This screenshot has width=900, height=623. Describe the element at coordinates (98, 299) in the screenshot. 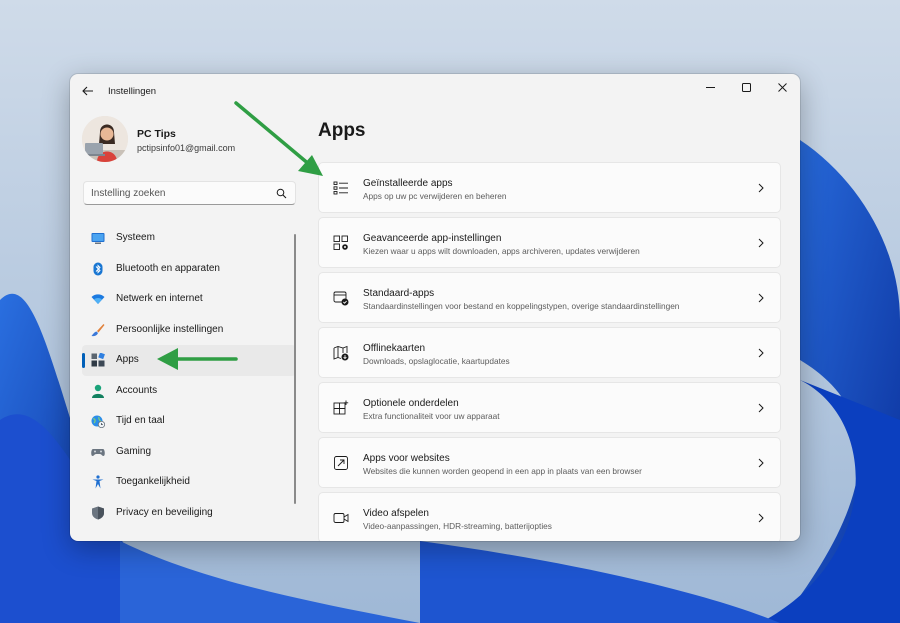

I see `wifi-icon` at that location.